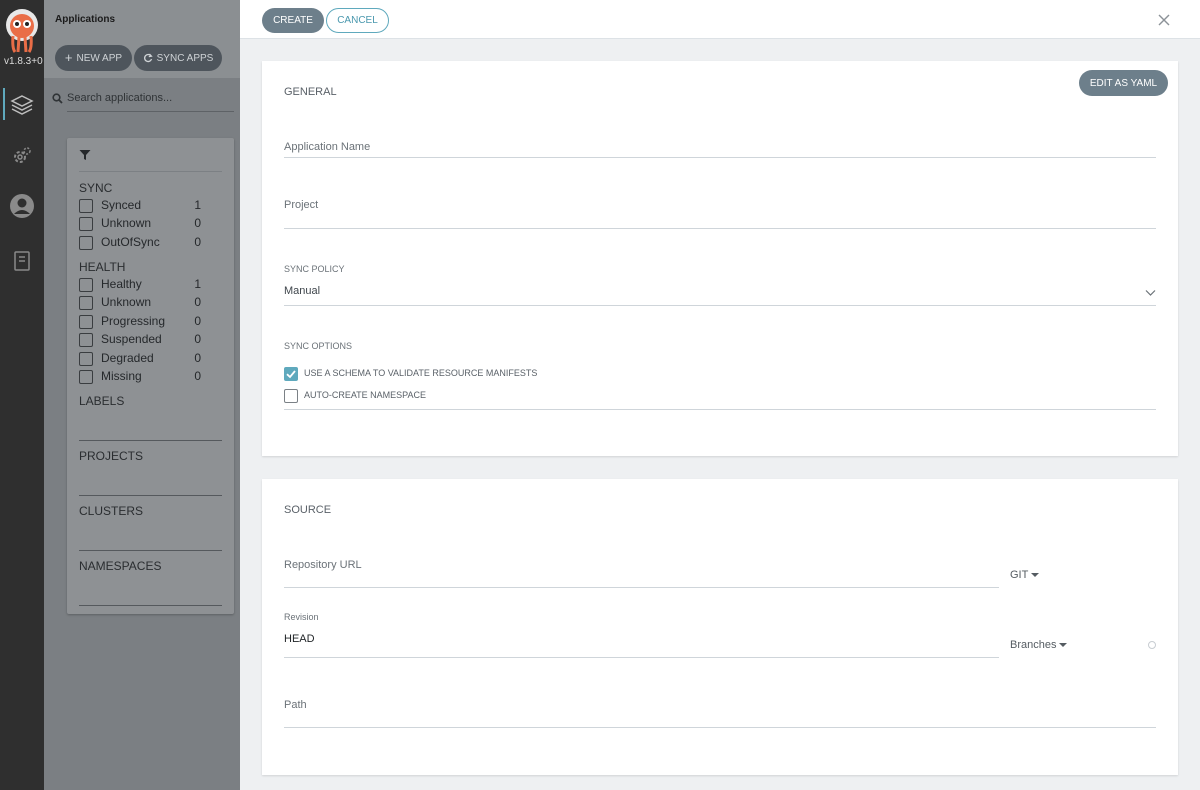 The width and height of the screenshot is (1200, 790). I want to click on filter-sync-unknown: Unknown 0, so click(144, 224).